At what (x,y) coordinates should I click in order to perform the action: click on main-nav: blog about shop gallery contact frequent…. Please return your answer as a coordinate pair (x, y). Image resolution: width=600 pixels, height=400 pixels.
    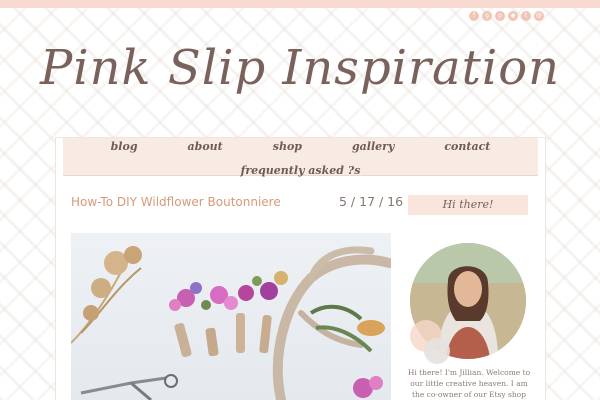
    Looking at the image, I should click on (300, 157).